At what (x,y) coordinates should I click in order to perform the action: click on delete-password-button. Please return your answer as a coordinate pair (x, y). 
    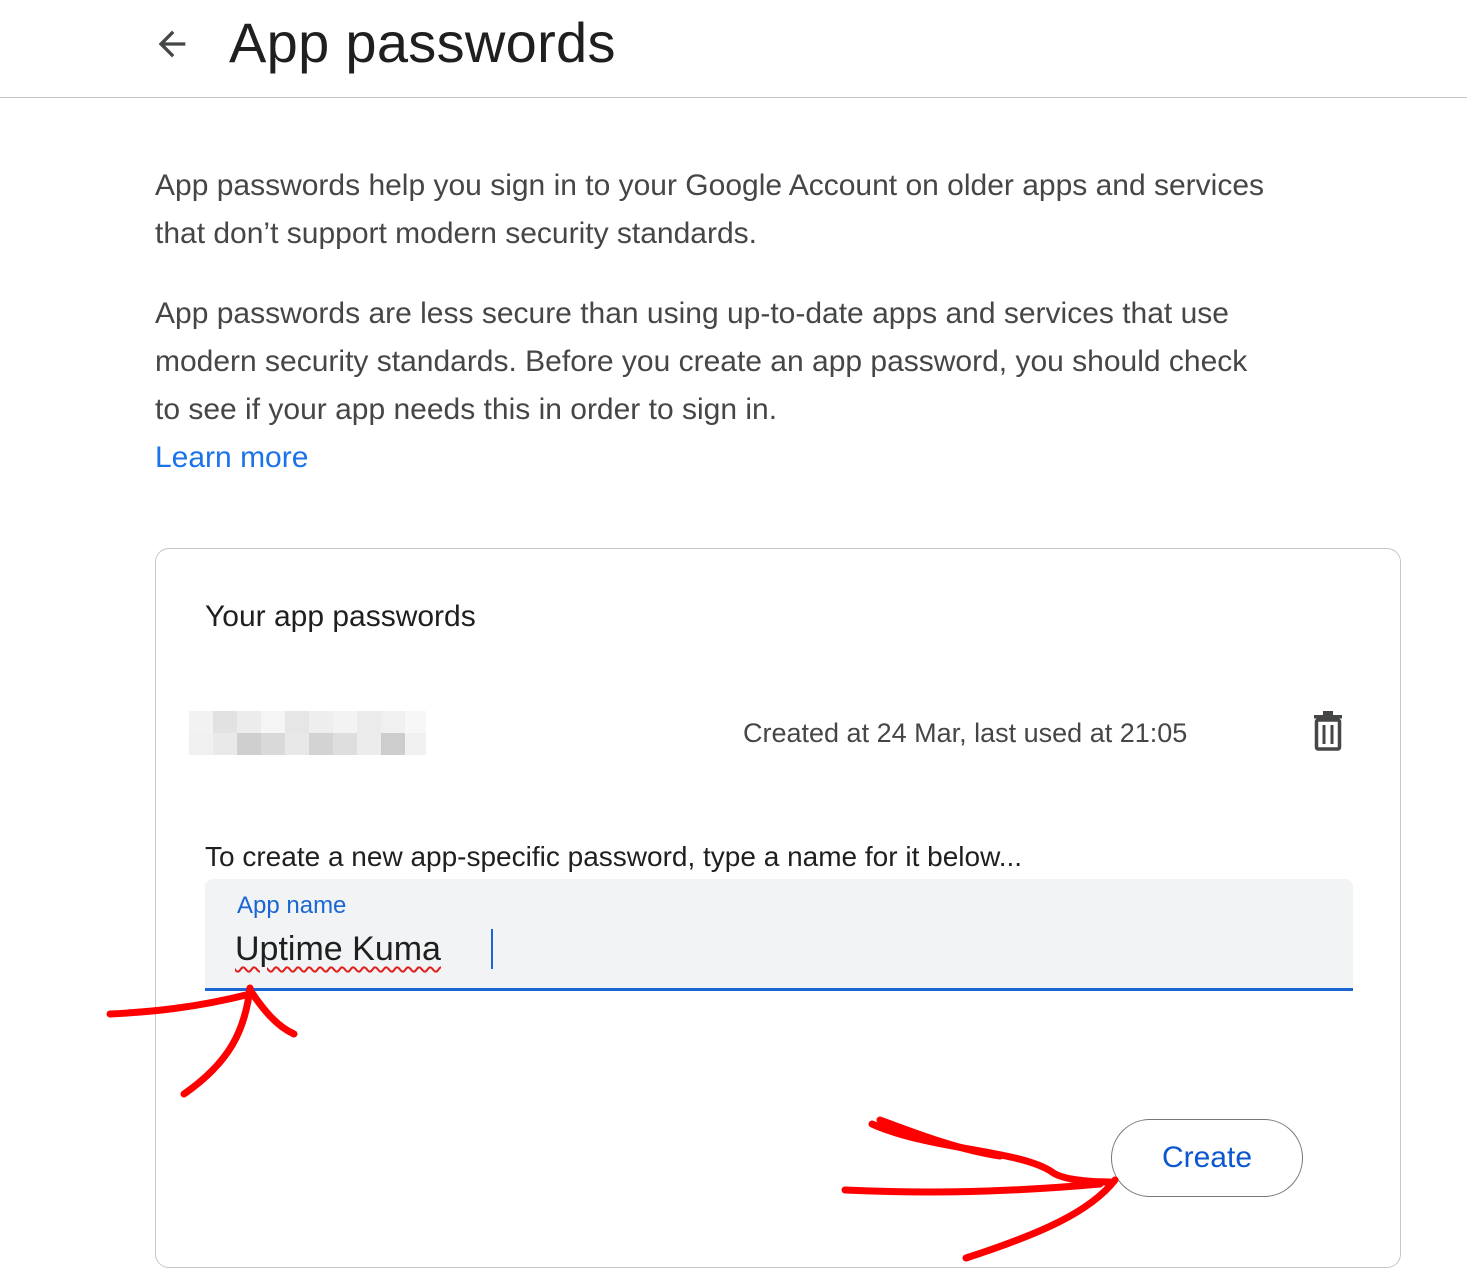
    Looking at the image, I should click on (1328, 731).